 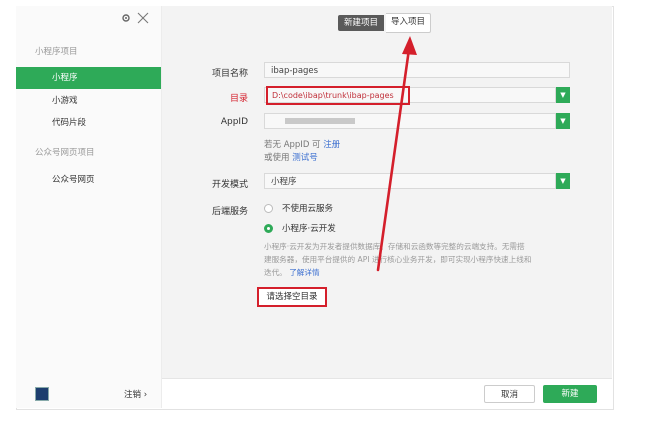 What do you see at coordinates (394, 246) in the screenshot?
I see `cloud-desc-line1: 小程序·云开发为开发者提供数据库、存储和云函数等完整的云端支持。无需搭` at bounding box center [394, 246].